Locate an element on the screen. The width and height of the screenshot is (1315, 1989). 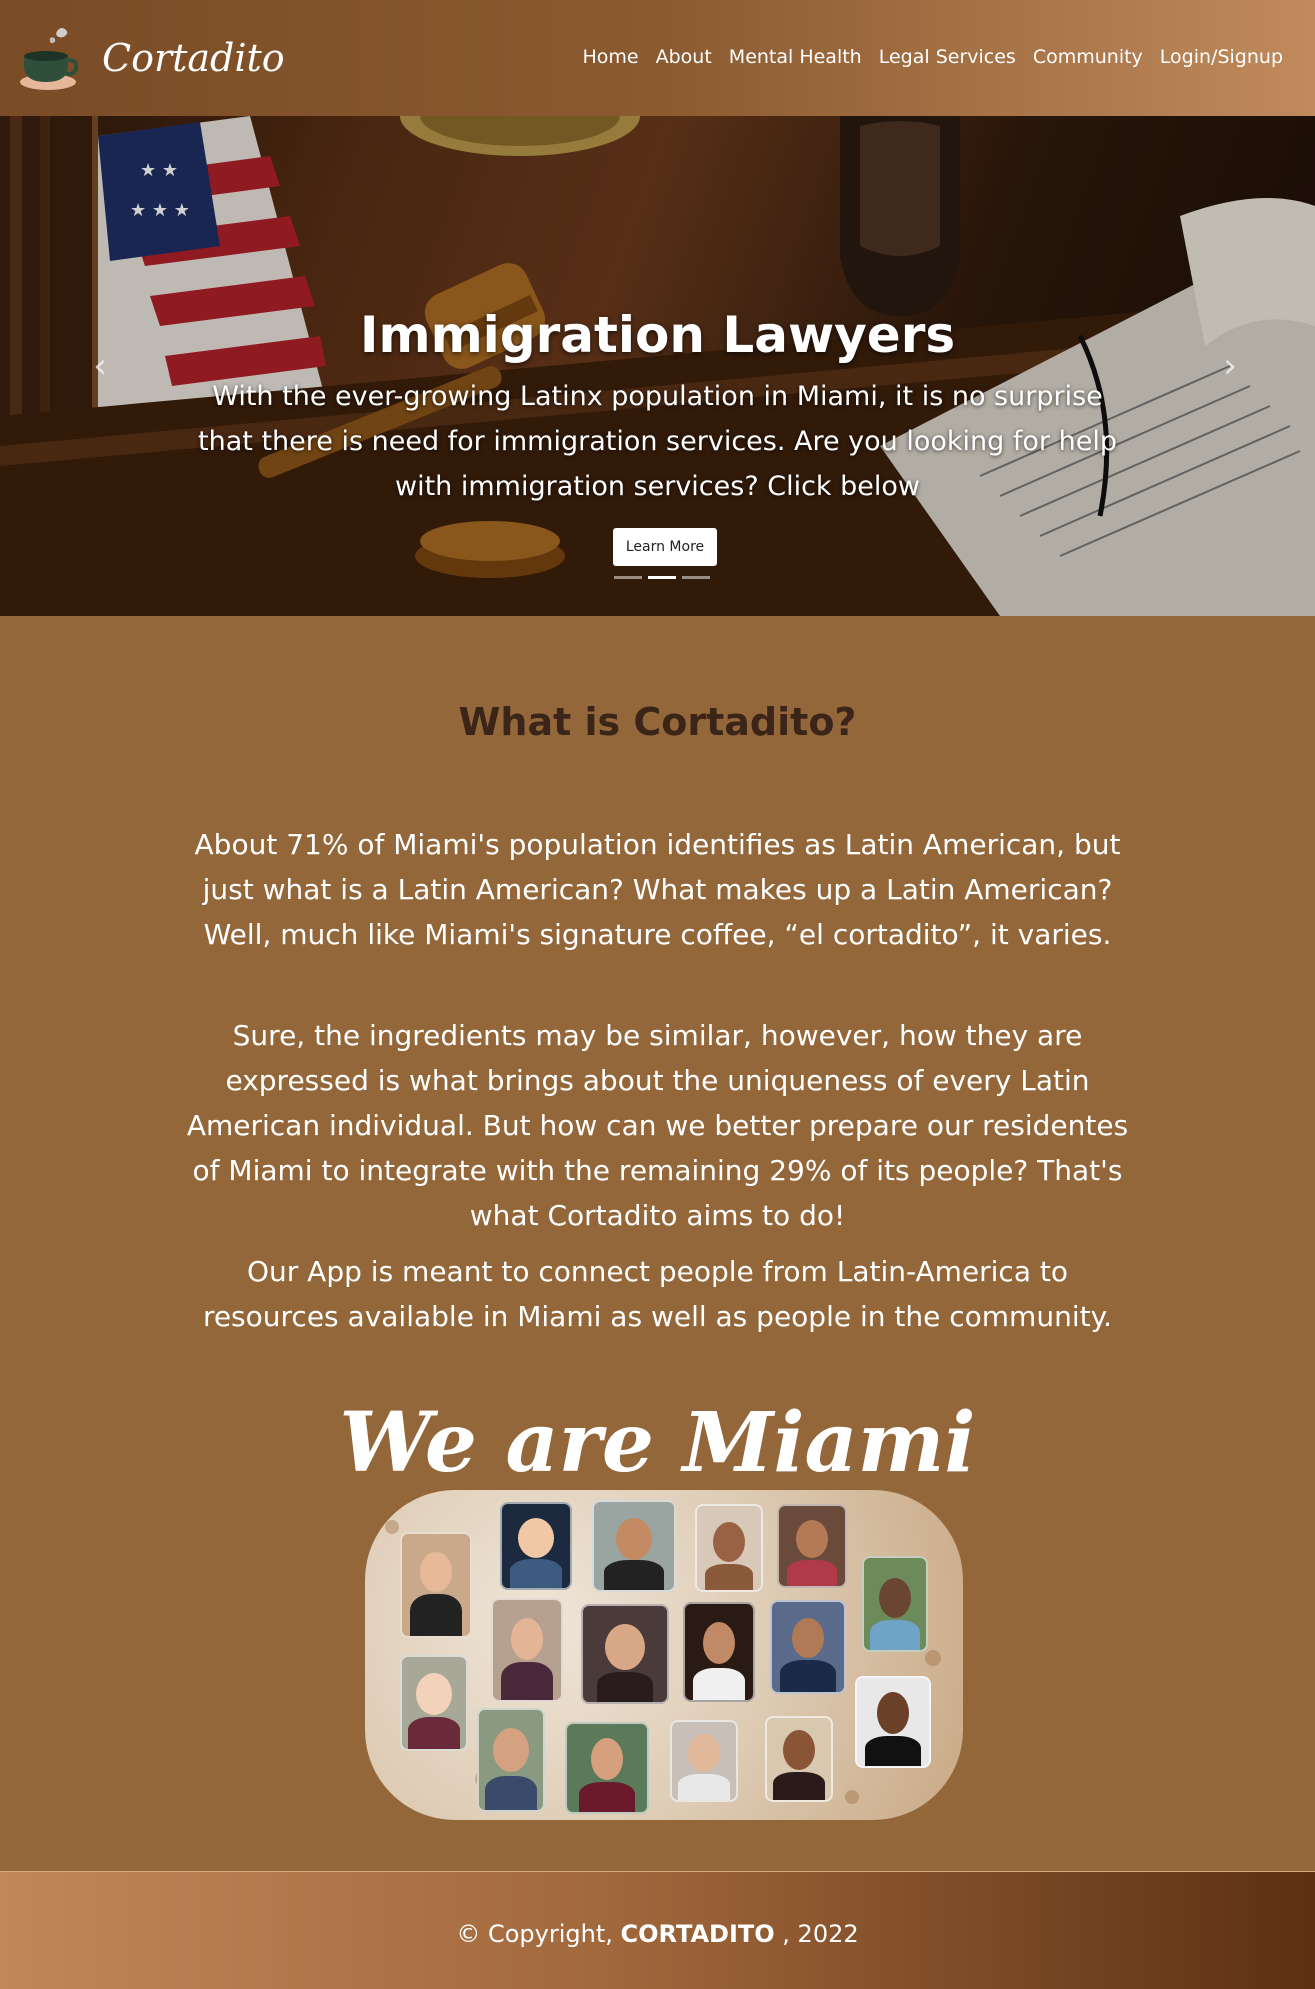
brand-name: Cortadito is located at coordinates (193, 58).